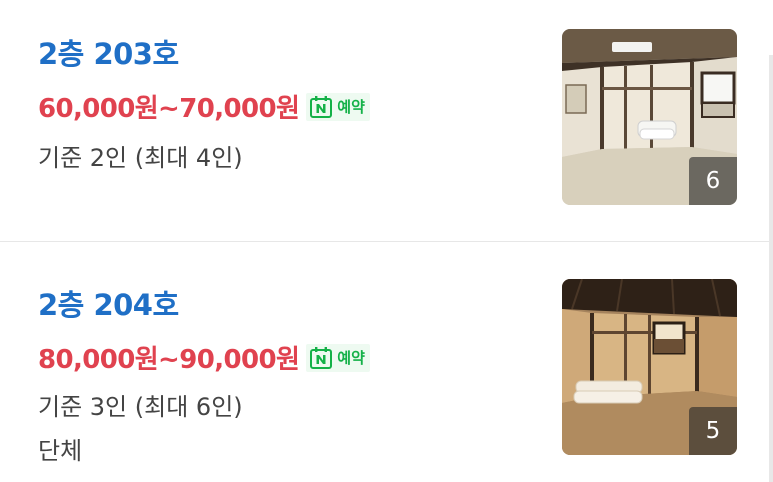 The width and height of the screenshot is (773, 482). What do you see at coordinates (169, 109) in the screenshot?
I see `room-price: 60,000원~70,000원` at bounding box center [169, 109].